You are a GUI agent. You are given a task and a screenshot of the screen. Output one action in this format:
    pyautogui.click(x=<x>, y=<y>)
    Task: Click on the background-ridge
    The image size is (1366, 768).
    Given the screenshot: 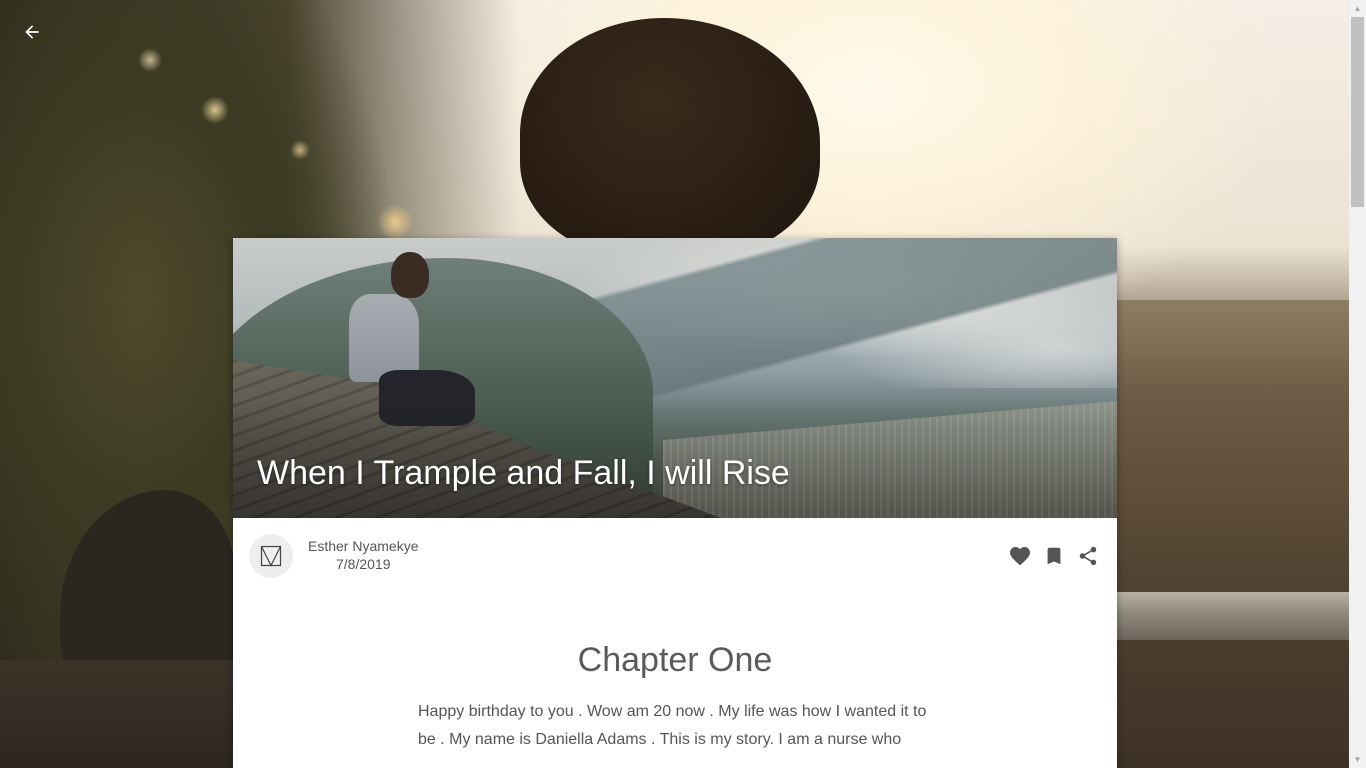 What is the action you would take?
    pyautogui.click(x=1233, y=534)
    